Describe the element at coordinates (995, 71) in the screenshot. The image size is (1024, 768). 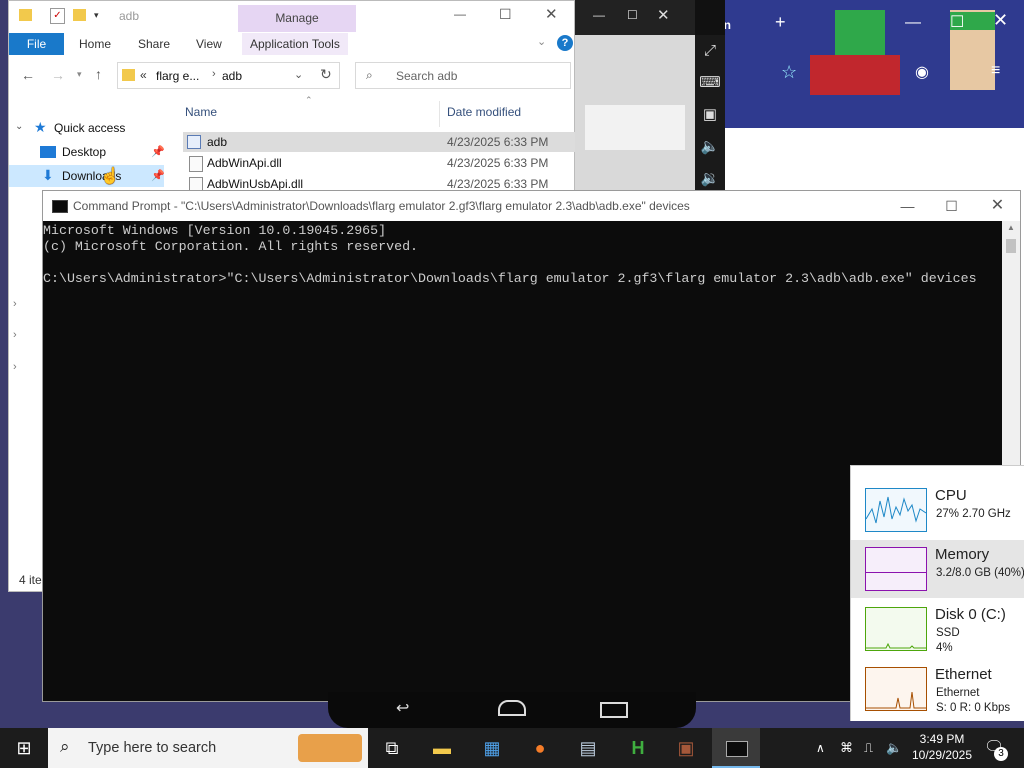
I see `browser-menu-icon: ≡` at that location.